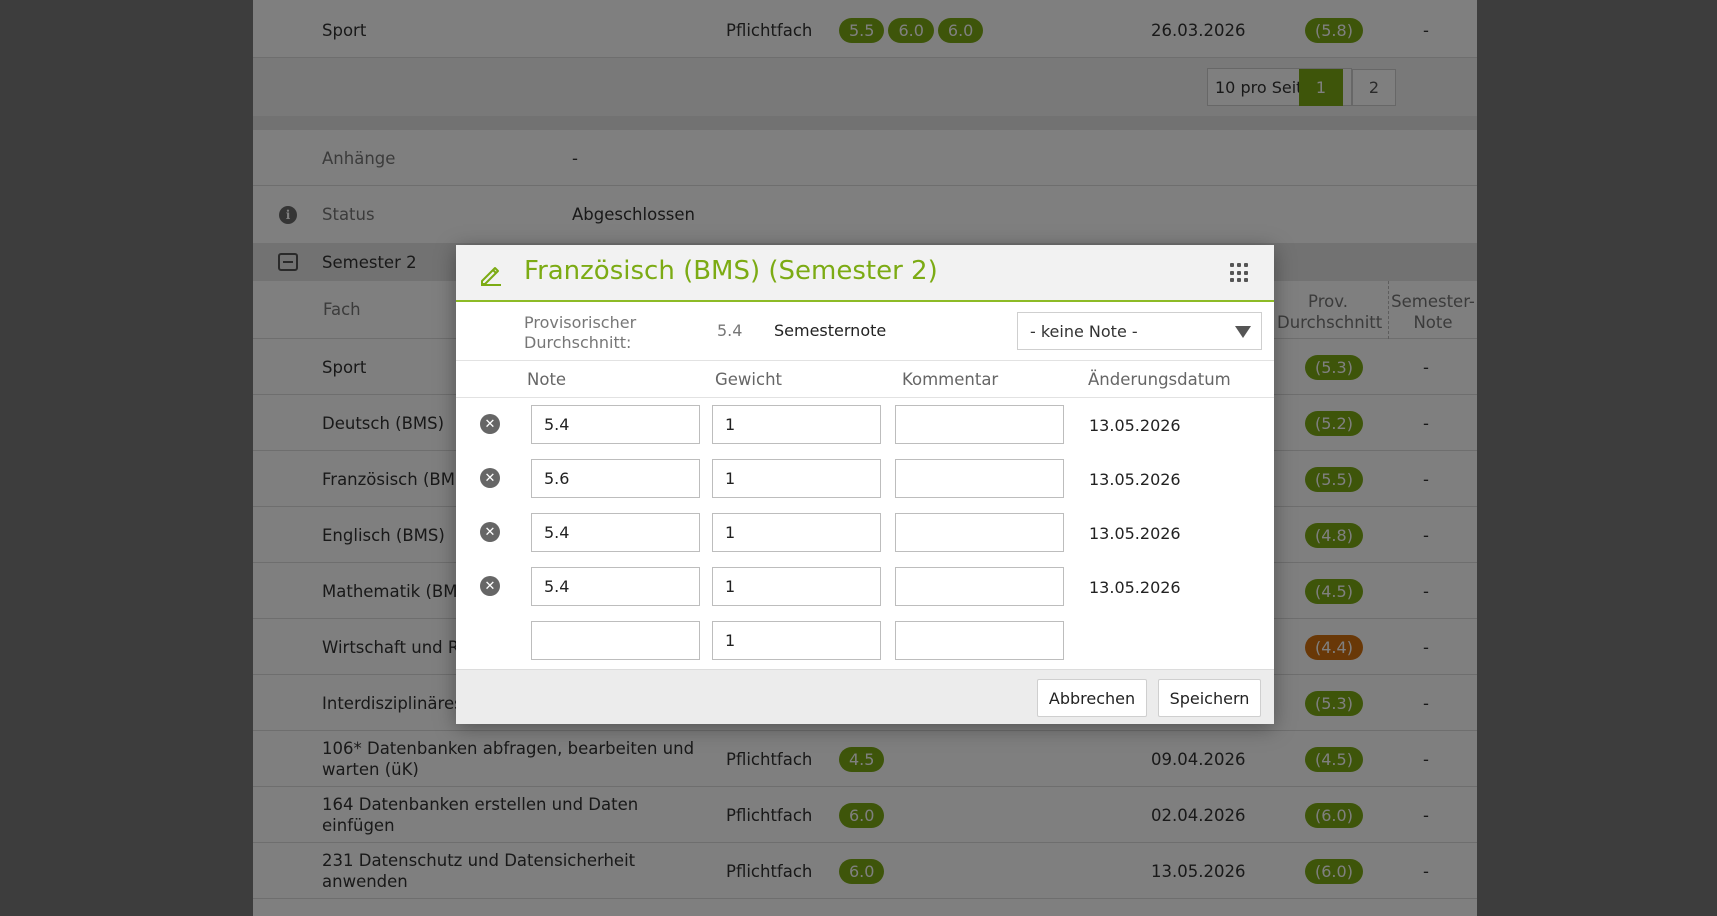  Describe the element at coordinates (288, 262) in the screenshot. I see `collapse-icon` at that location.